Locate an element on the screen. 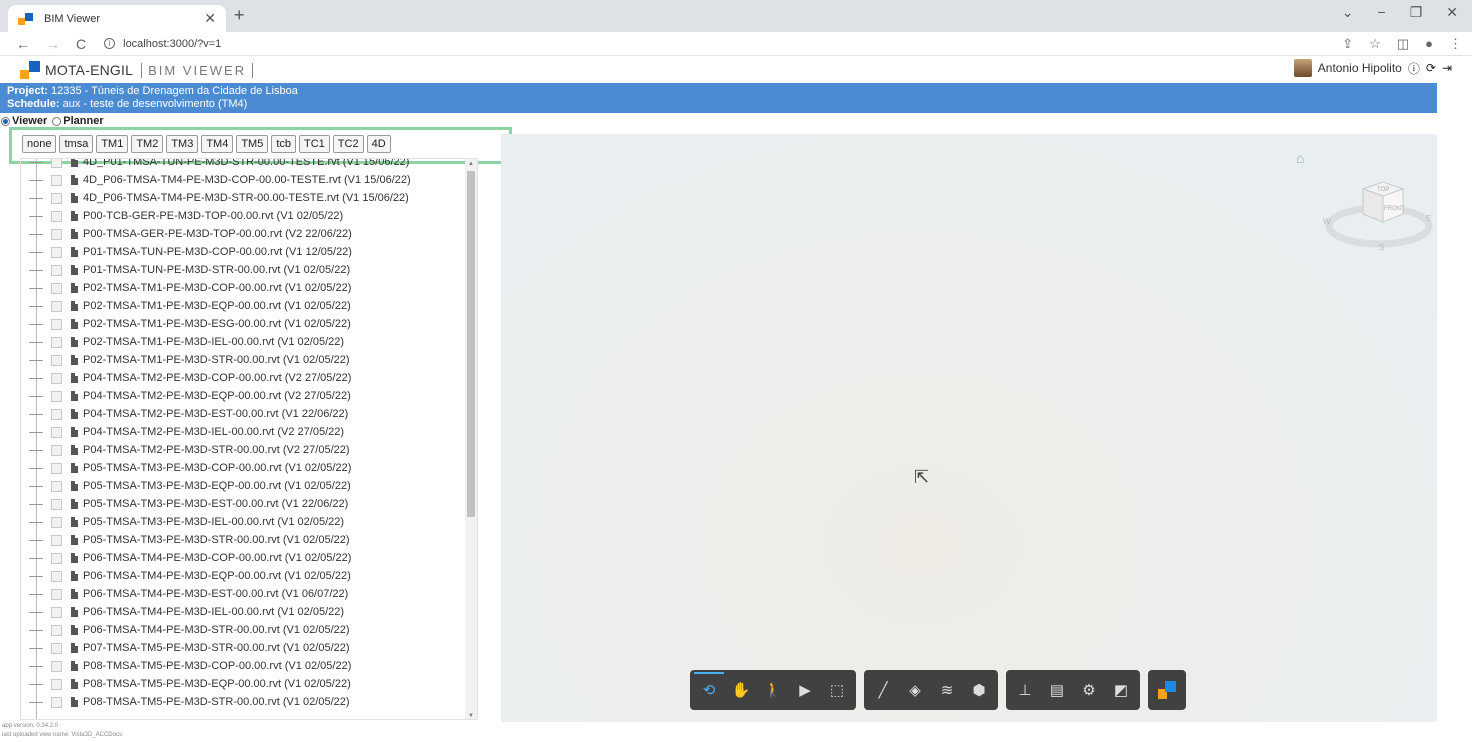 The height and width of the screenshot is (742, 1472). filter-tm3-button: TM3 is located at coordinates (182, 144).